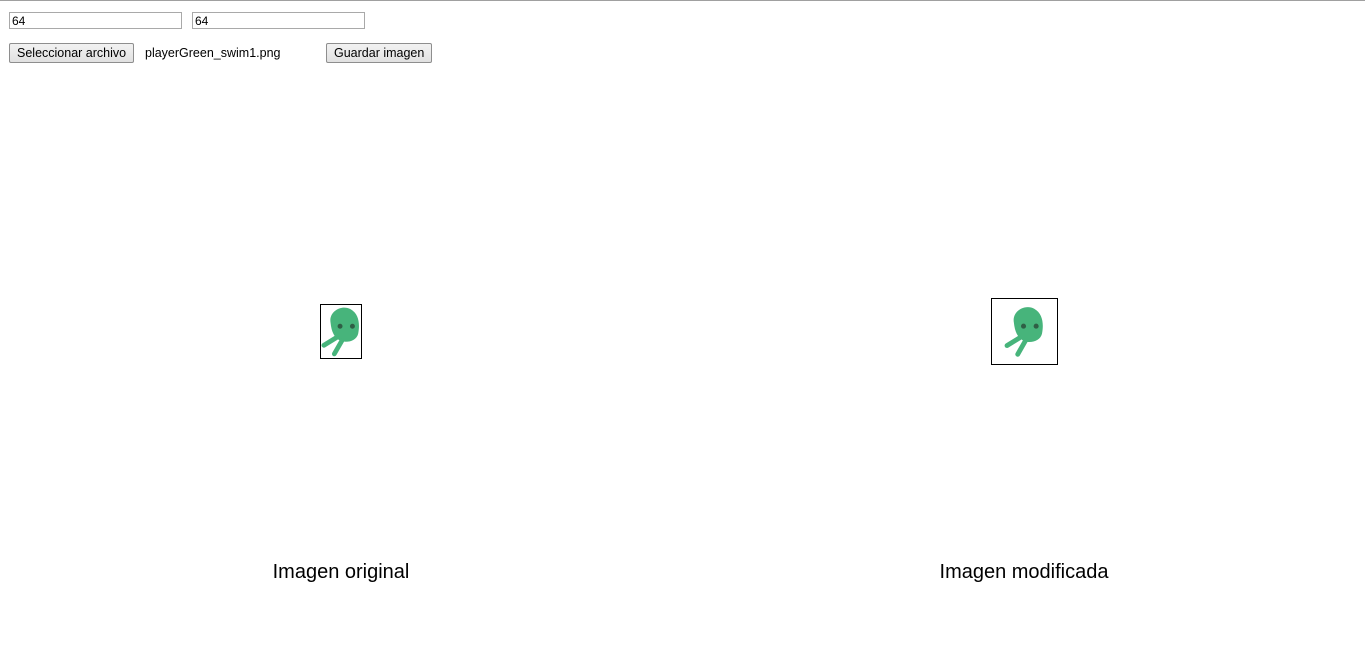  I want to click on height-input, so click(278, 20).